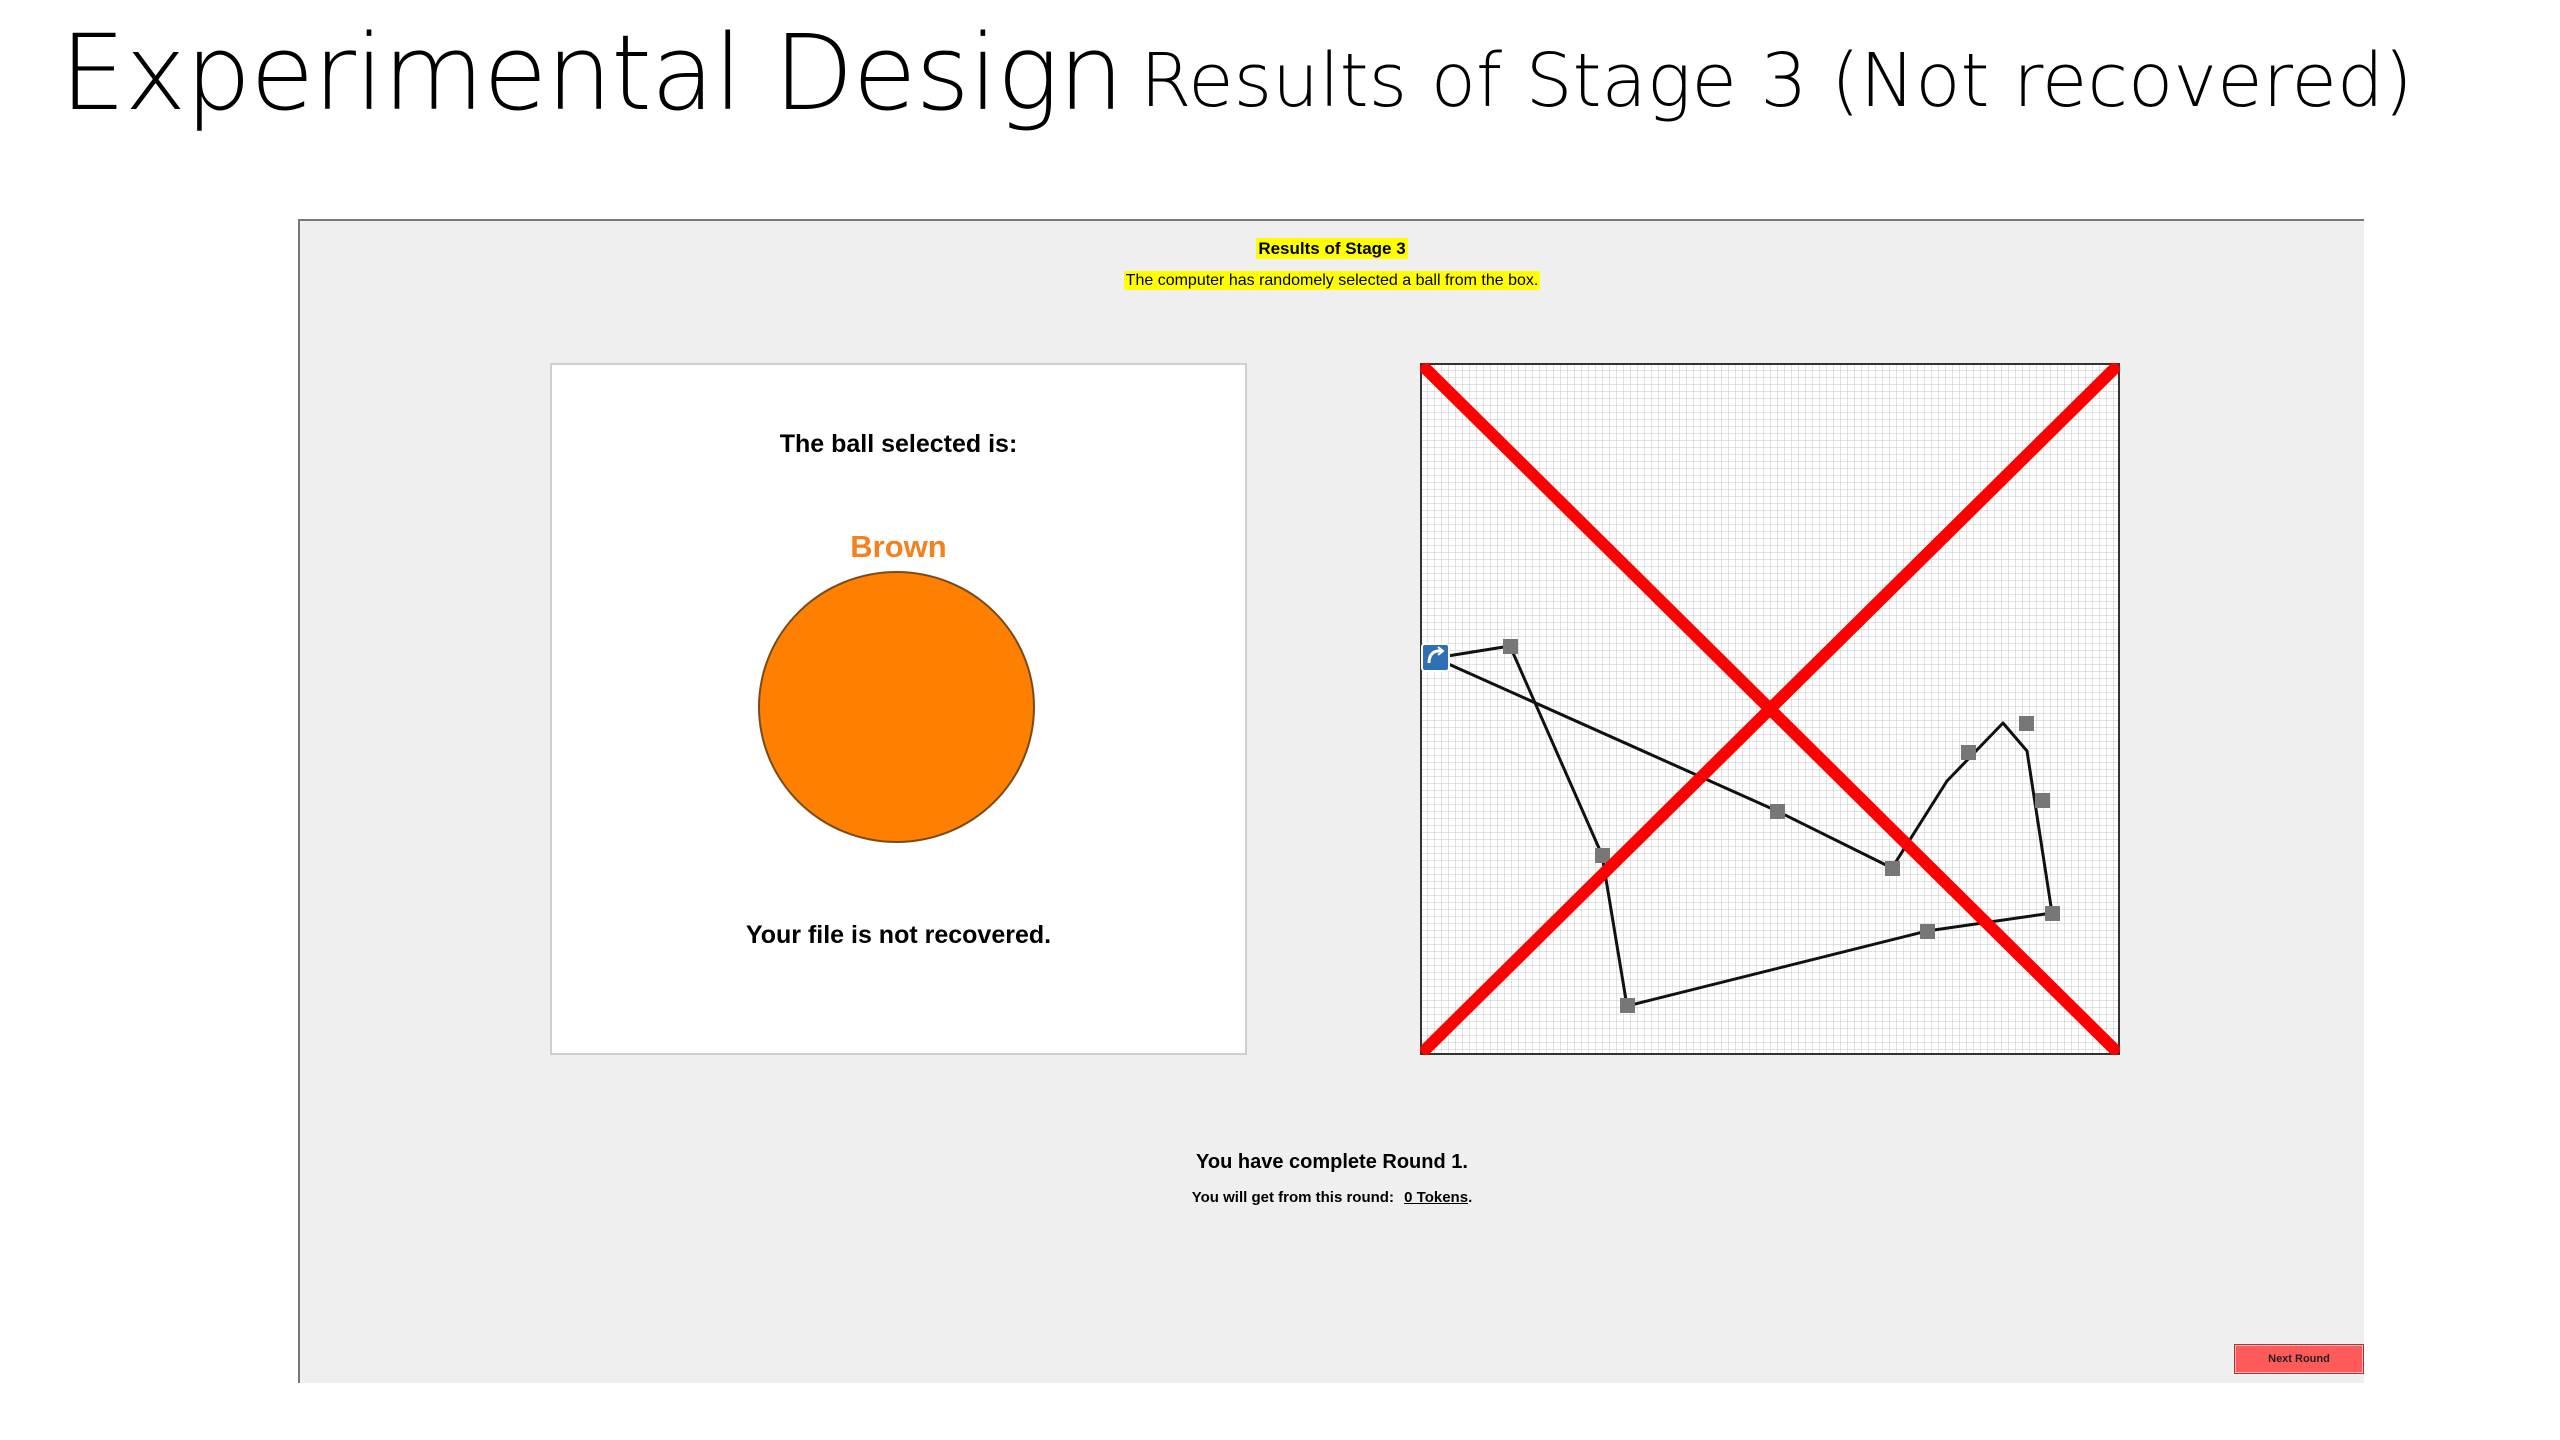  What do you see at coordinates (1292, 1197) in the screenshot?
I see `earnings-label: You will get from this round:` at bounding box center [1292, 1197].